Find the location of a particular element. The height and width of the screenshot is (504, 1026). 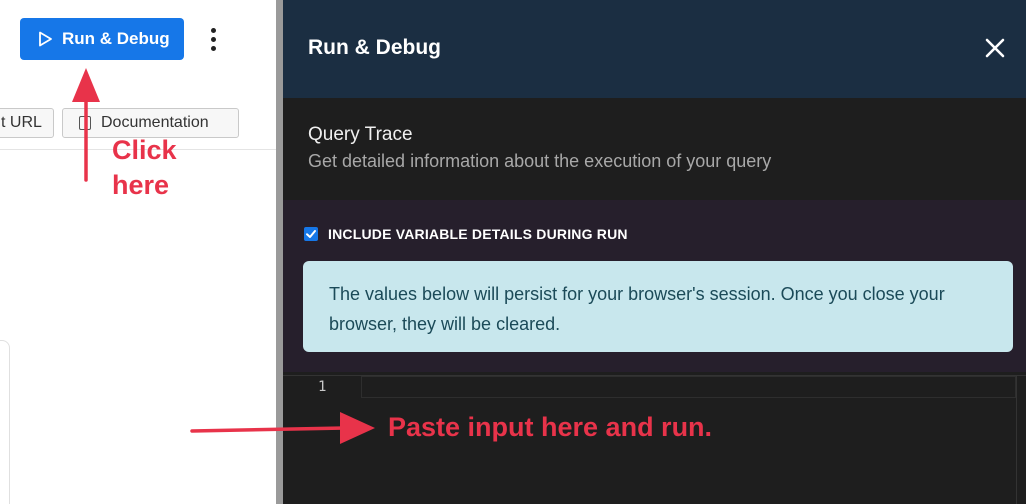

editor-current-line is located at coordinates (688, 387).